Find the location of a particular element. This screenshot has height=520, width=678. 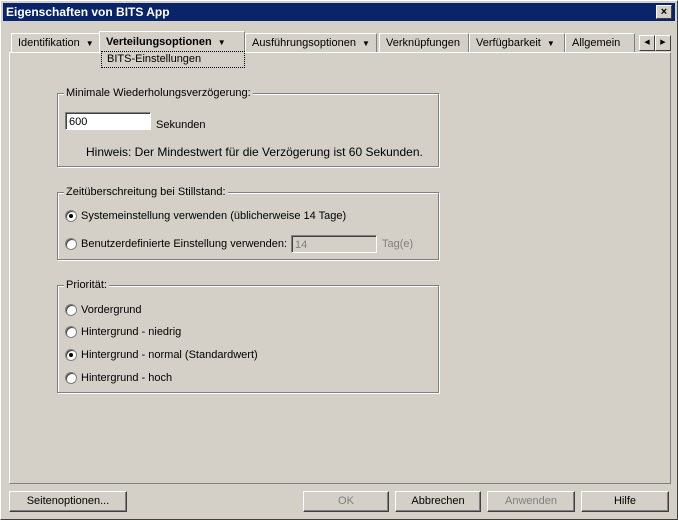

title-bar: Eigenschaften von BITS App × is located at coordinates (339, 12).